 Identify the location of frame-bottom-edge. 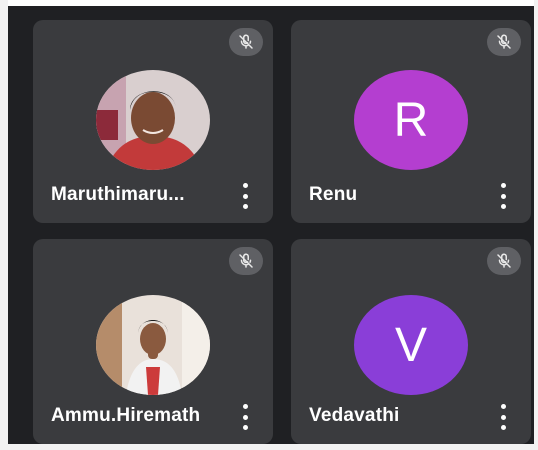
(269, 447).